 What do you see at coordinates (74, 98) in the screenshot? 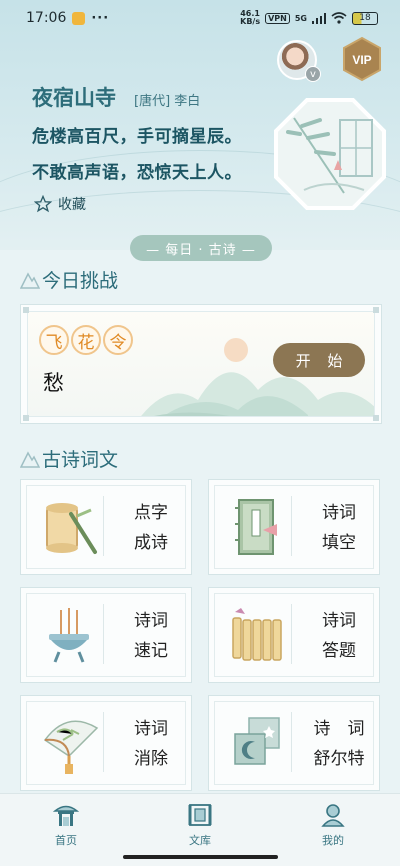
I see `poem-title: 夜宿山寺` at bounding box center [74, 98].